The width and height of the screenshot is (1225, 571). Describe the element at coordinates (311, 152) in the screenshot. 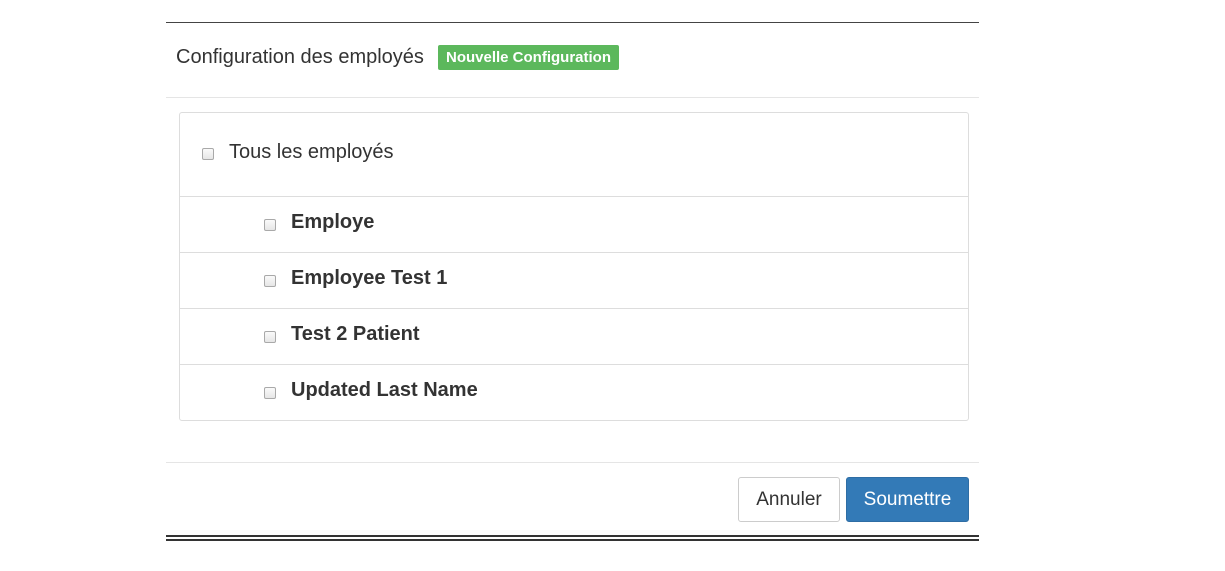

I see `select-all-label: Tous les employés` at that location.